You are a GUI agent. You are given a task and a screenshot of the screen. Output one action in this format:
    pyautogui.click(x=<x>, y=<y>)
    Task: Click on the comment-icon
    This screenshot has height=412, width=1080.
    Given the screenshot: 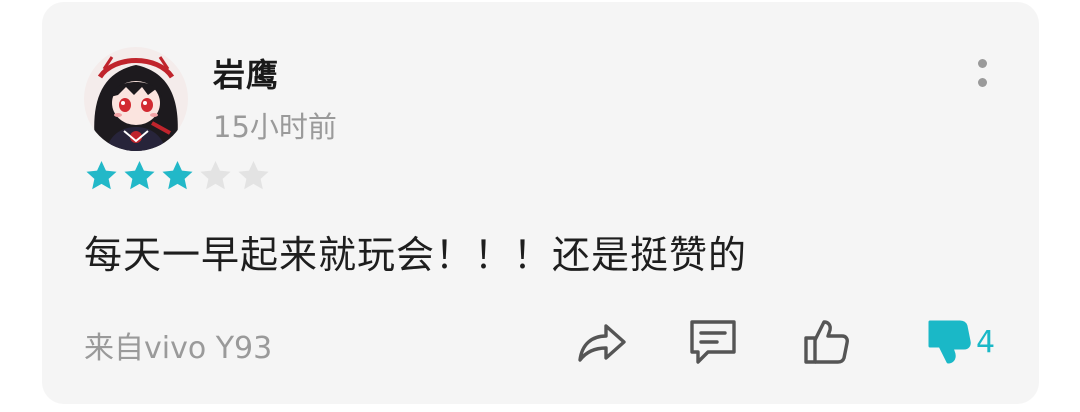 What is the action you would take?
    pyautogui.click(x=714, y=342)
    